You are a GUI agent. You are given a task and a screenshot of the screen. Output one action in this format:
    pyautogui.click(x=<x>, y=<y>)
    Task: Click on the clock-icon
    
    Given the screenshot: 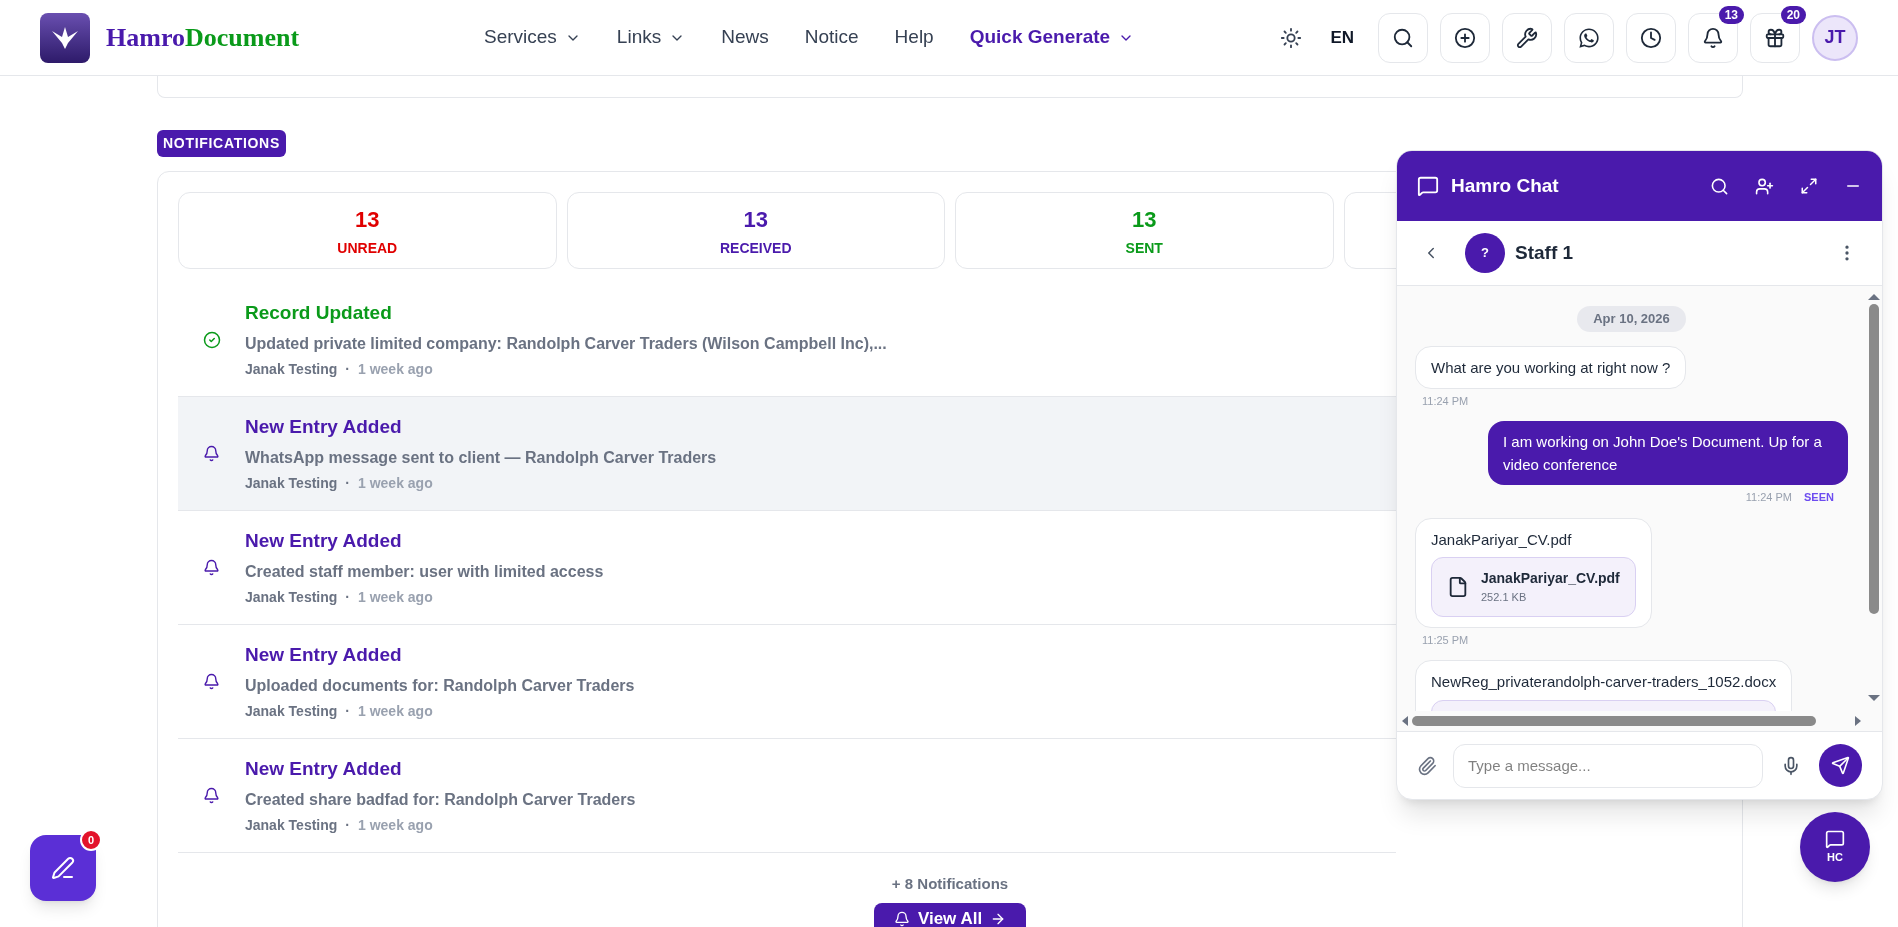 What is the action you would take?
    pyautogui.click(x=1651, y=37)
    